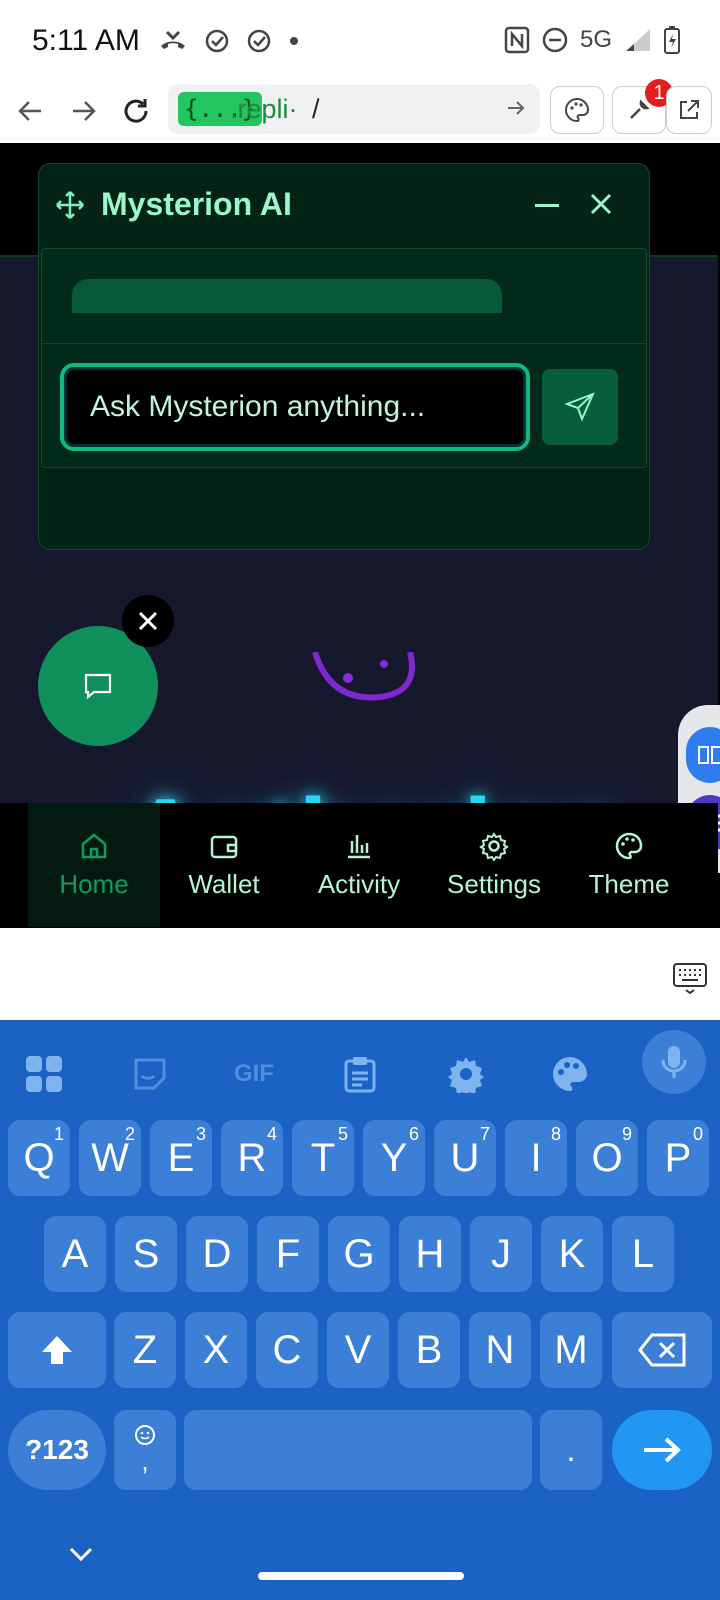 The width and height of the screenshot is (720, 1600). What do you see at coordinates (360, 1074) in the screenshot?
I see `clipboard-button` at bounding box center [360, 1074].